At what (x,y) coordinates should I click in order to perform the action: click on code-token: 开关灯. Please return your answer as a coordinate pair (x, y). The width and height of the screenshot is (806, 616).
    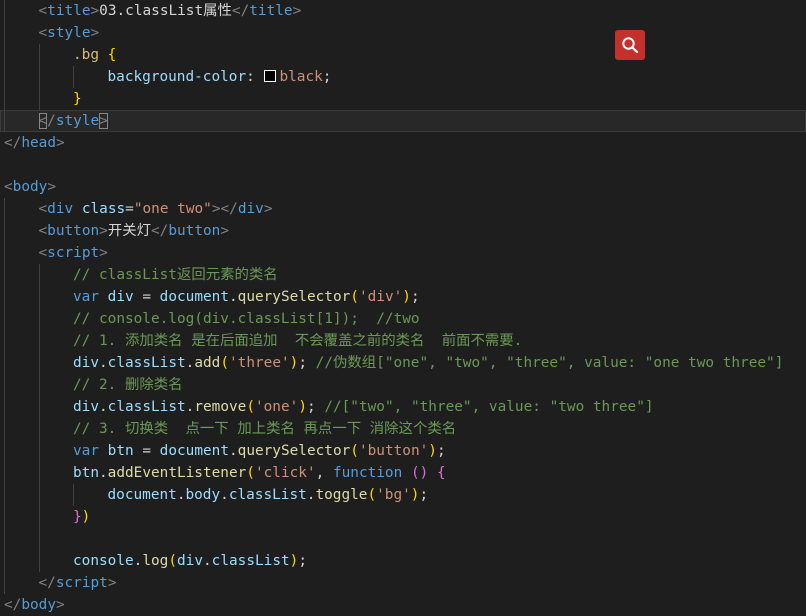
    Looking at the image, I should click on (129, 231).